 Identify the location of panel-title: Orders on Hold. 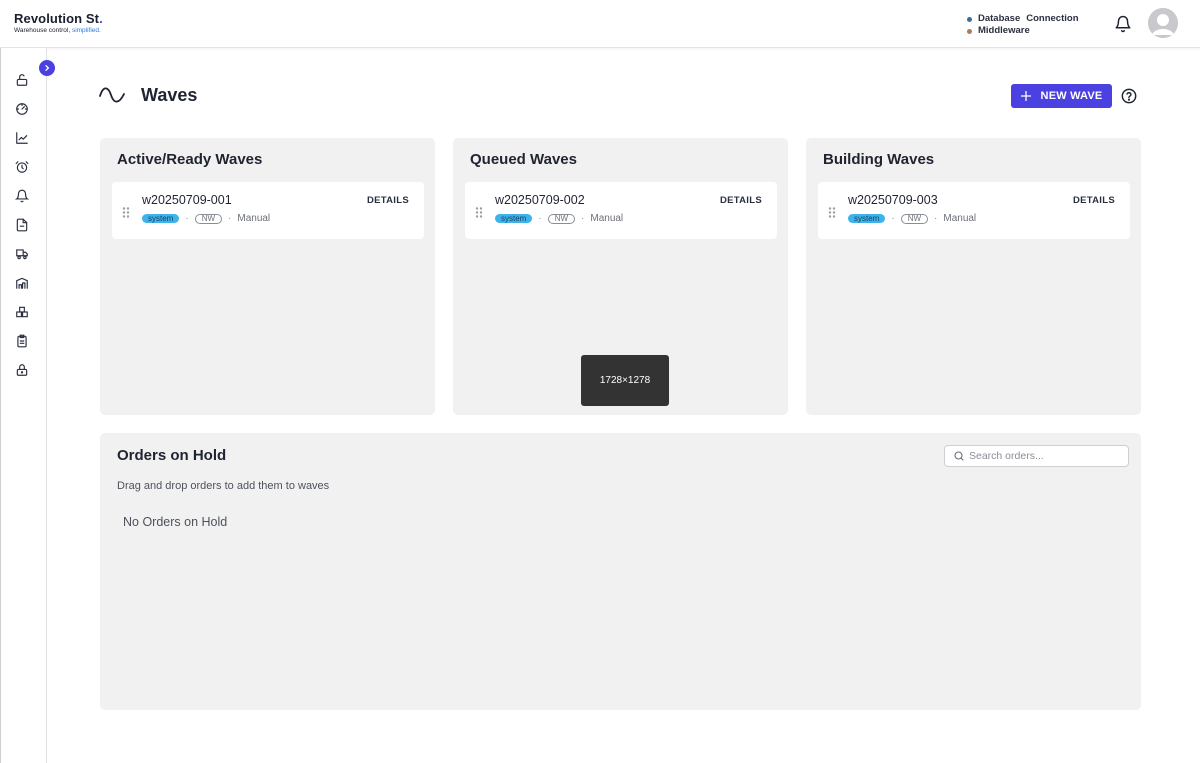
(172, 455).